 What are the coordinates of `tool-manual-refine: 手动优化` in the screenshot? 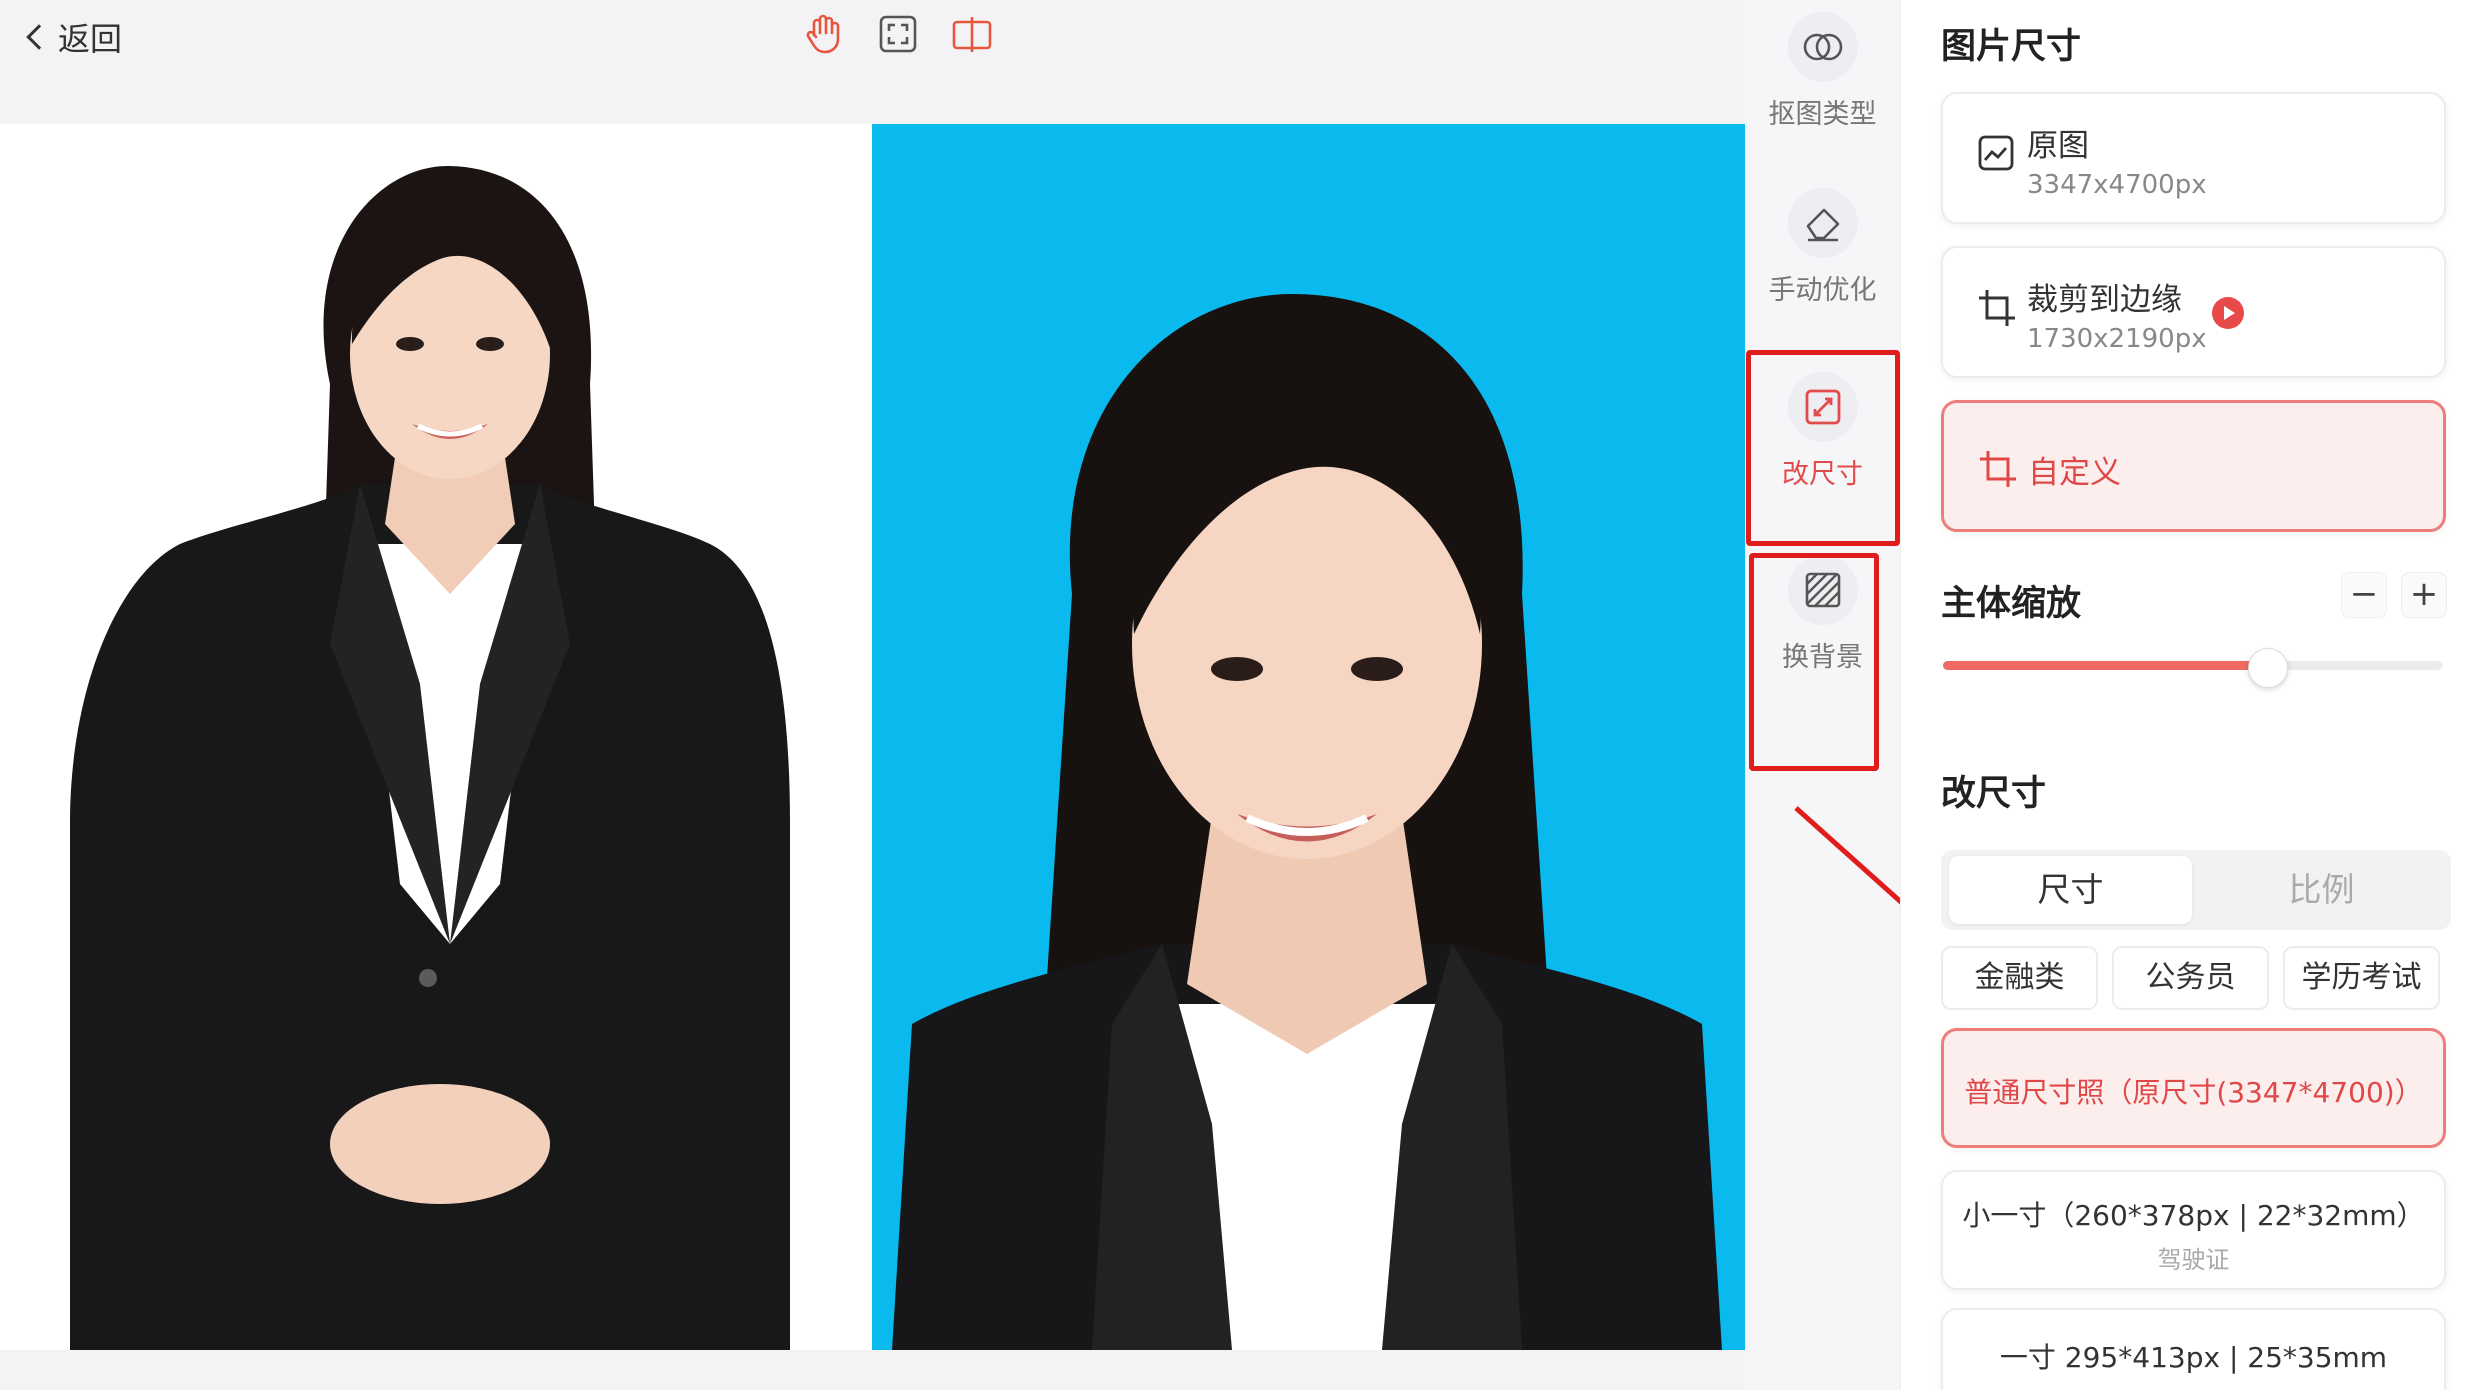 It's located at (1822, 247).